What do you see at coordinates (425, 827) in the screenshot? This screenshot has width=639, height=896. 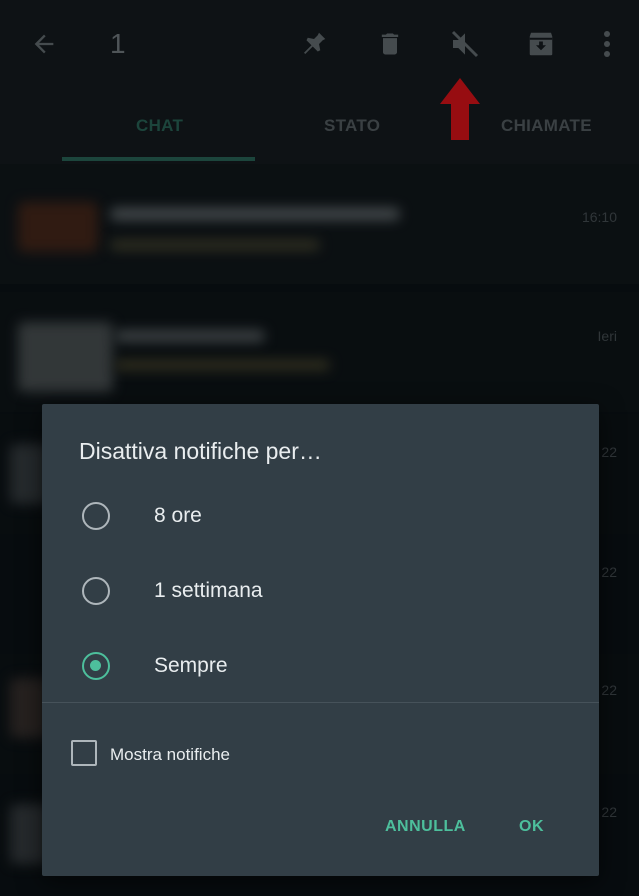 I see `cancel-button: ANNULLA` at bounding box center [425, 827].